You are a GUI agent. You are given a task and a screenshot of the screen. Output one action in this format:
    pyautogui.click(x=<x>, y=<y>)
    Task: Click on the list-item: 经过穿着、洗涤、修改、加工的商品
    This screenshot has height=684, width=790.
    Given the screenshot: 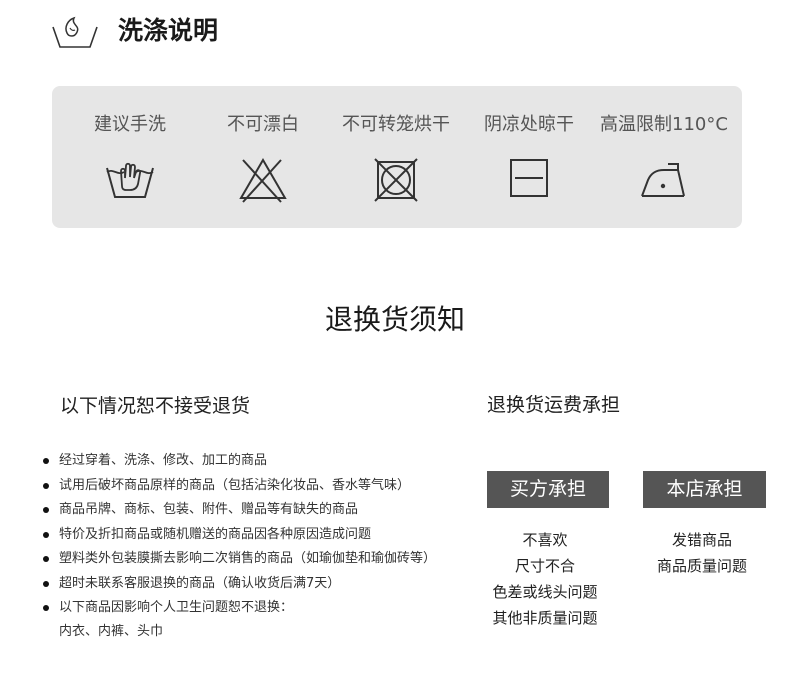 What is the action you would take?
    pyautogui.click(x=257, y=461)
    